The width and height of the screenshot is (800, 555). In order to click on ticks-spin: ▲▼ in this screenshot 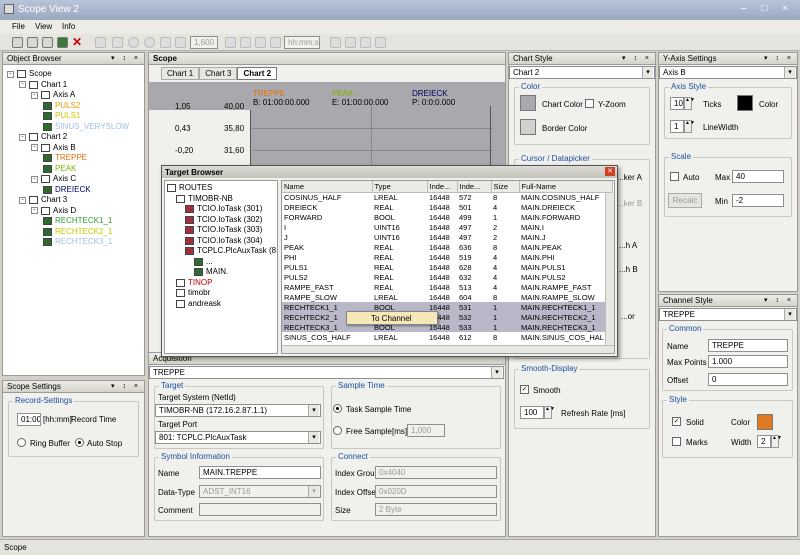, I will do `click(689, 103)`.